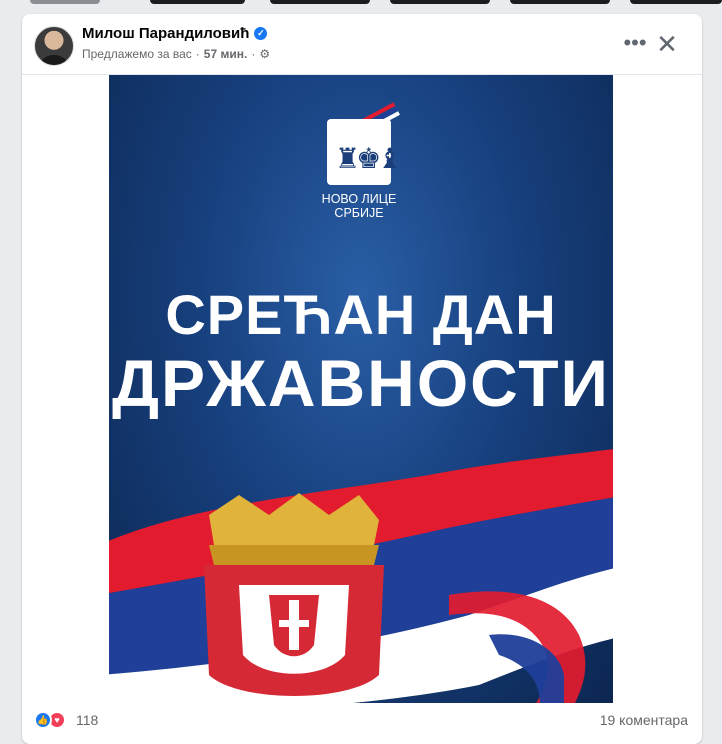 The height and width of the screenshot is (744, 722). What do you see at coordinates (359, 199) in the screenshot?
I see `logo-line-1: НОВО ЛИЦЕ` at bounding box center [359, 199].